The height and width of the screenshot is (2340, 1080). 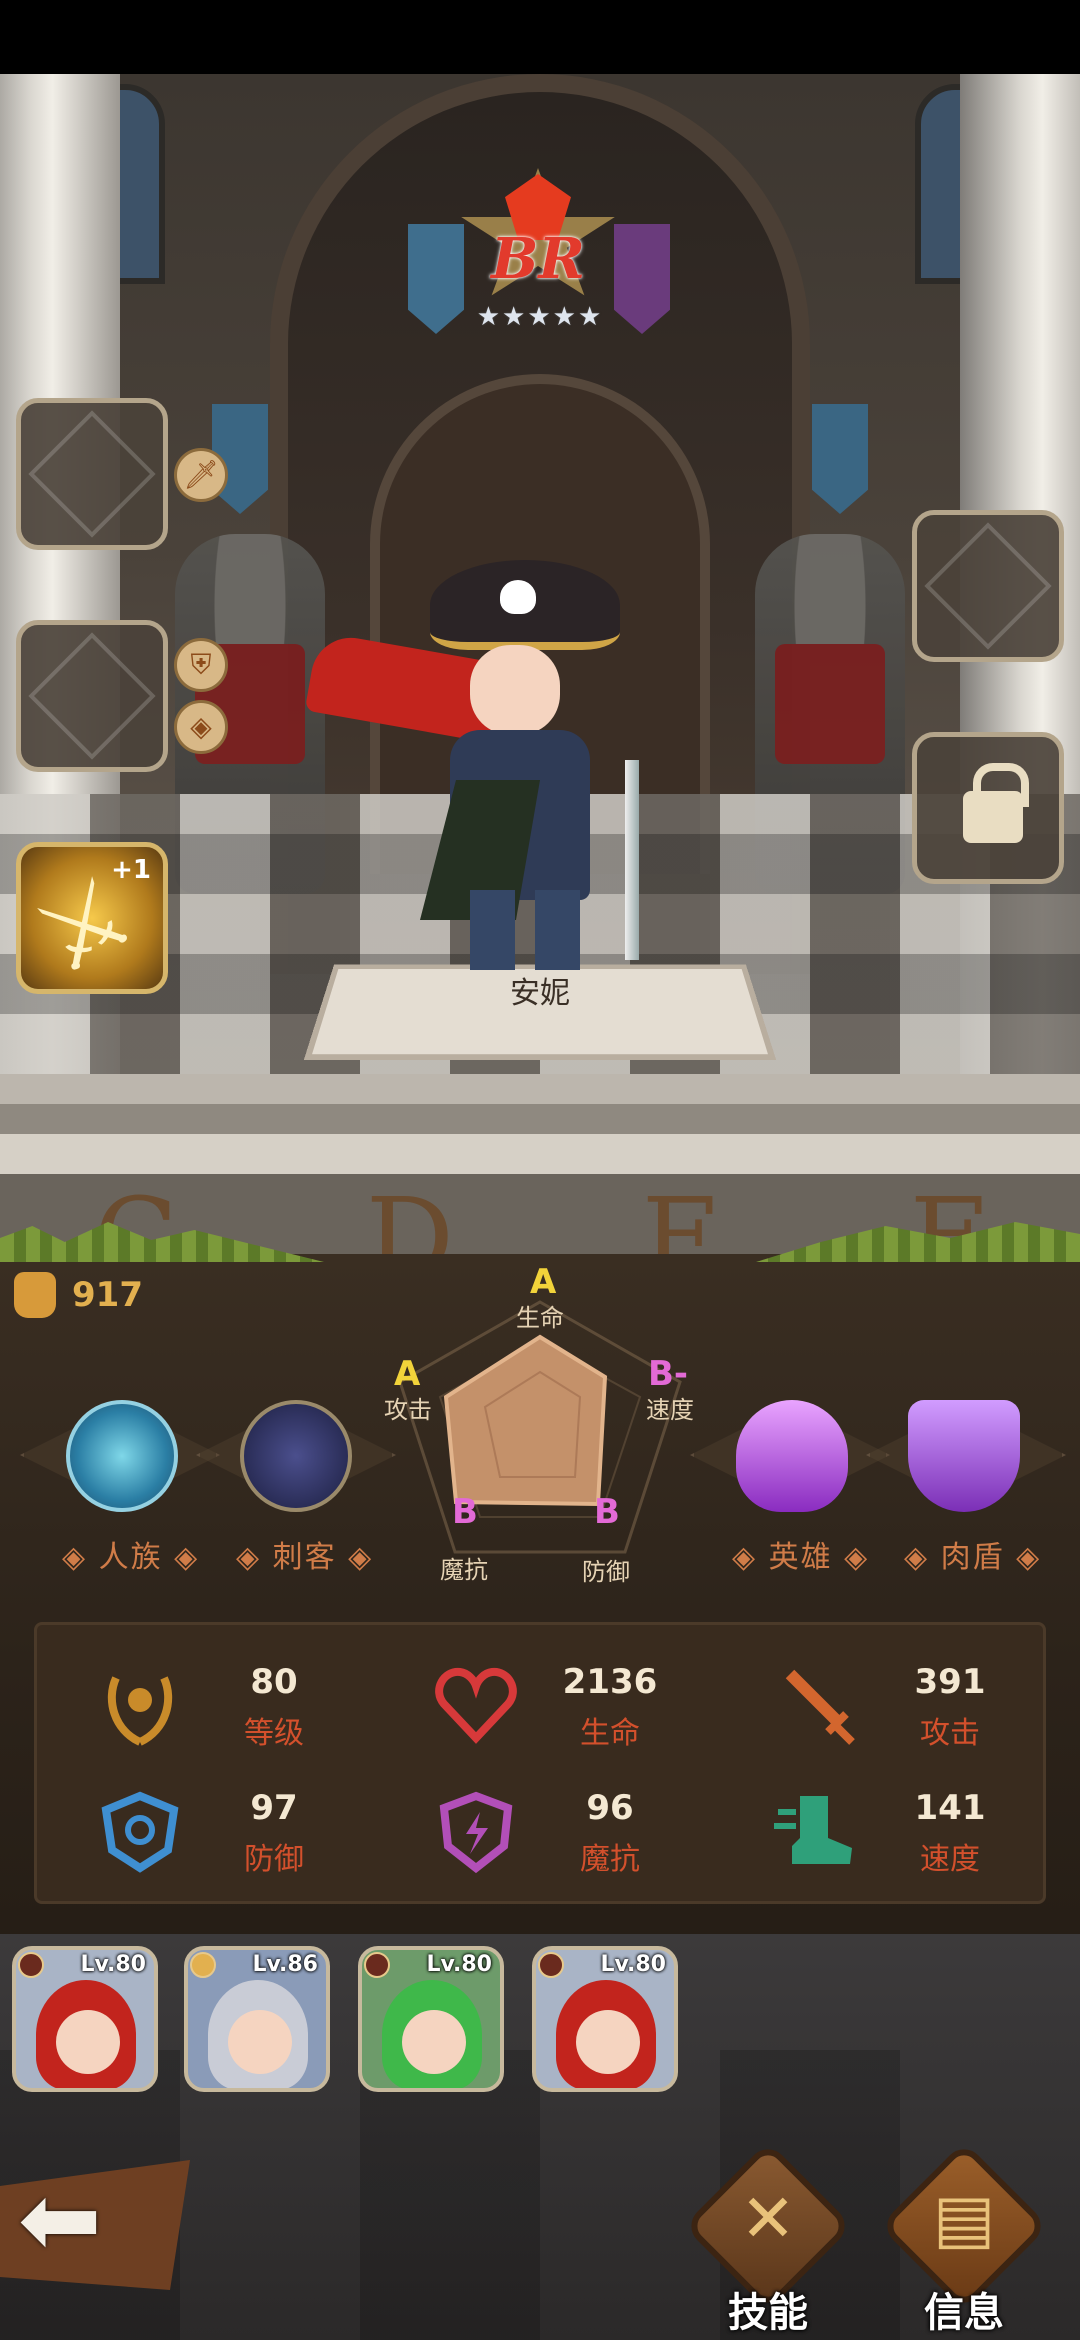 What do you see at coordinates (580, 1706) in the screenshot?
I see `stat-hp: 2136 生命` at bounding box center [580, 1706].